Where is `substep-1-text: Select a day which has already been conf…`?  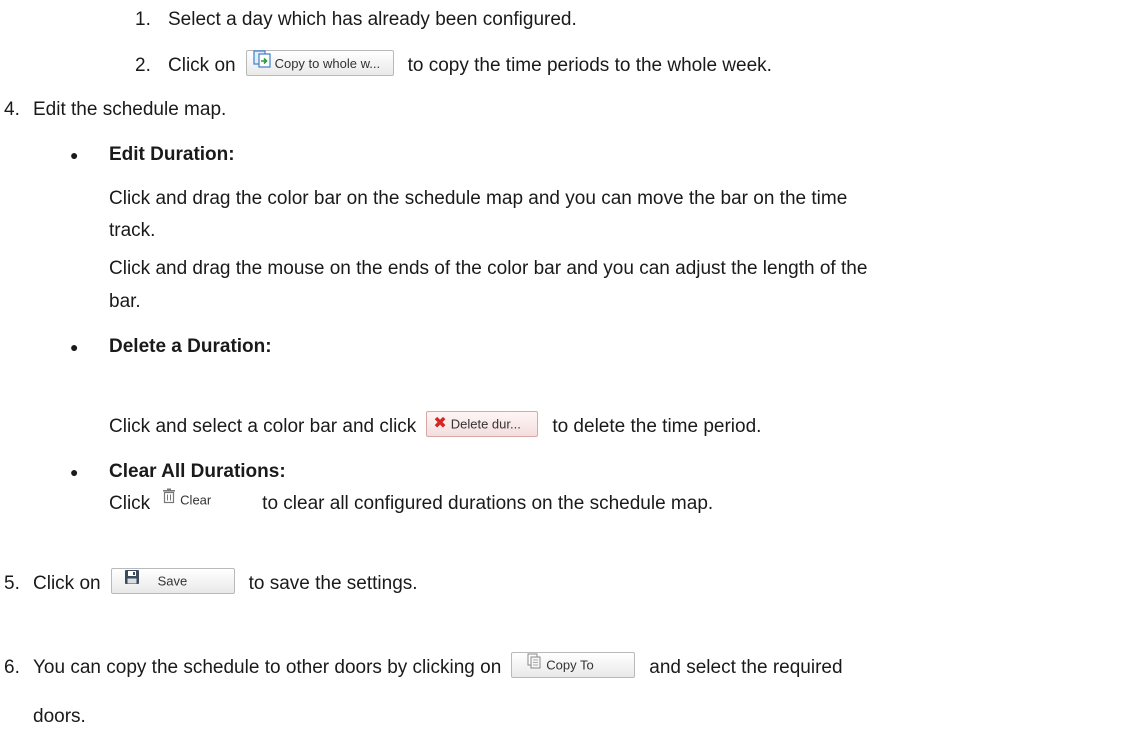 substep-1-text: Select a day which has already been conf… is located at coordinates (372, 19).